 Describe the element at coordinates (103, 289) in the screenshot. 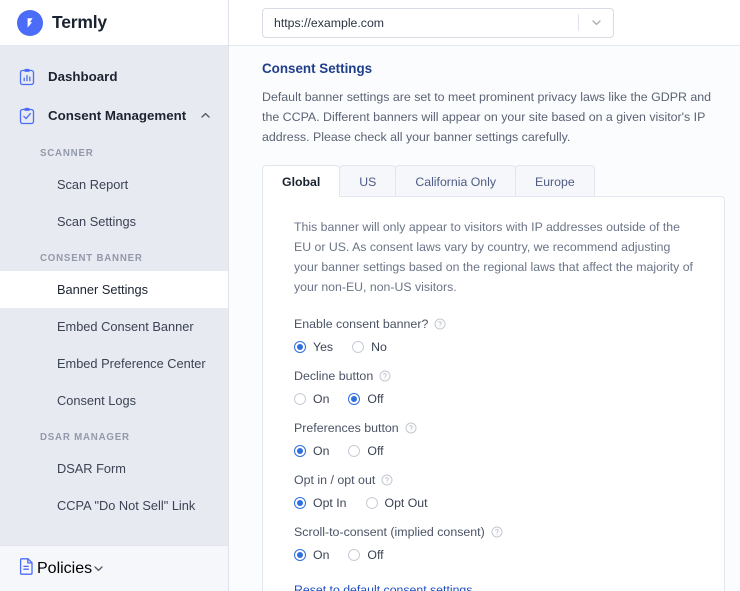

I see `sidebar-item-banner-settings-label: Banner Settings` at that location.